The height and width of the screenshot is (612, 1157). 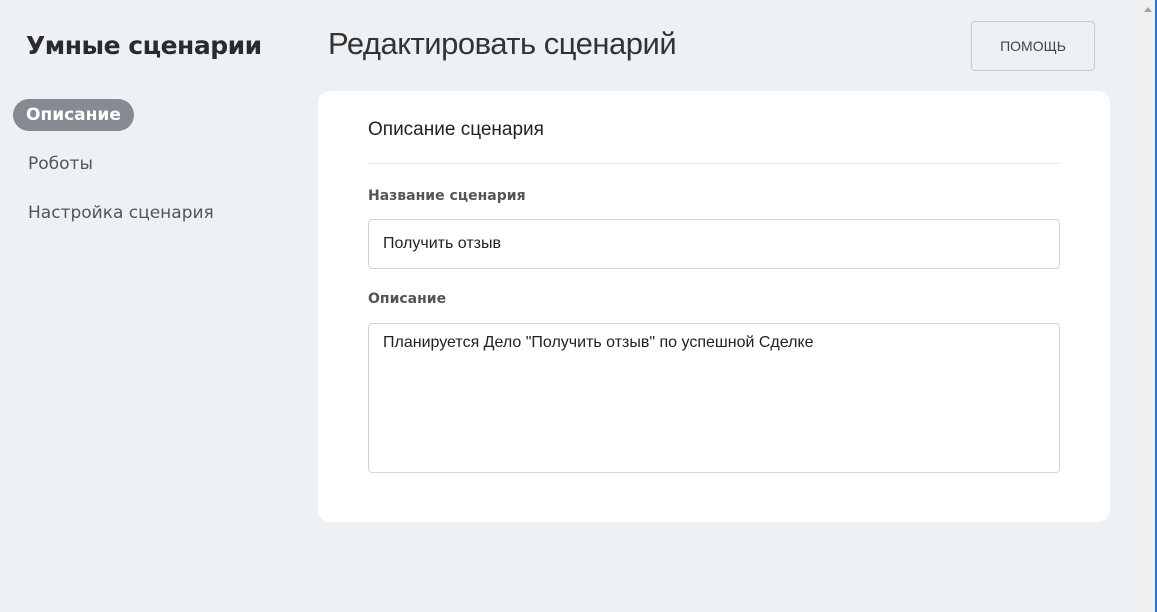 What do you see at coordinates (1033, 46) in the screenshot?
I see `help-button: ПОМОЩЬ` at bounding box center [1033, 46].